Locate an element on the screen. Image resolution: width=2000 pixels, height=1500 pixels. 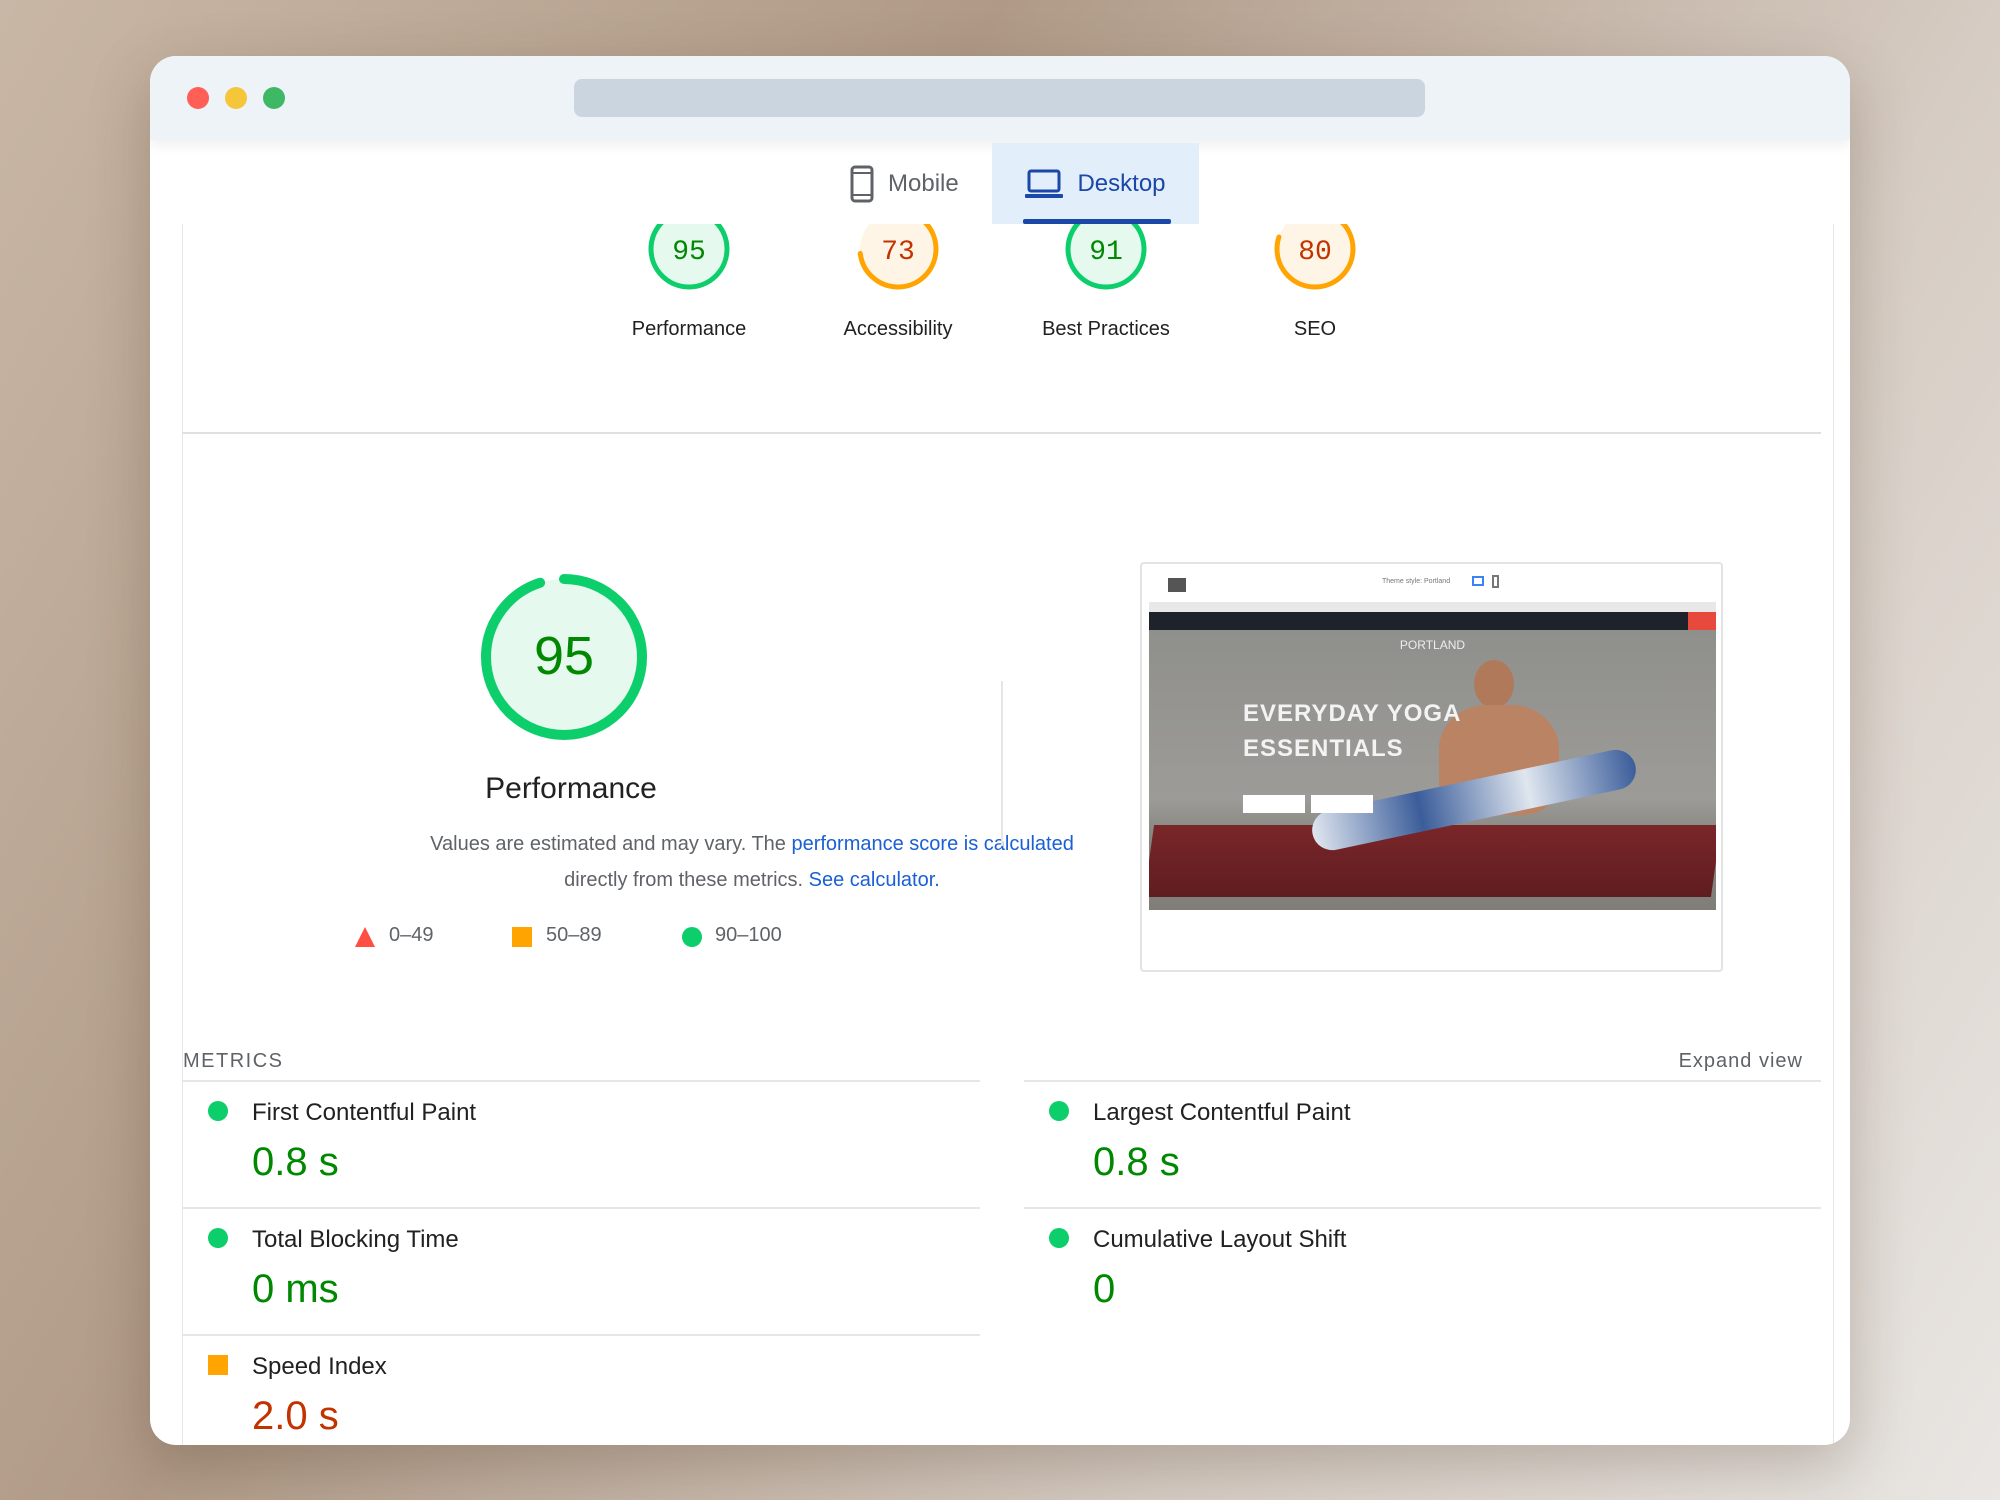
legend-average: 50–89 is located at coordinates (574, 935).